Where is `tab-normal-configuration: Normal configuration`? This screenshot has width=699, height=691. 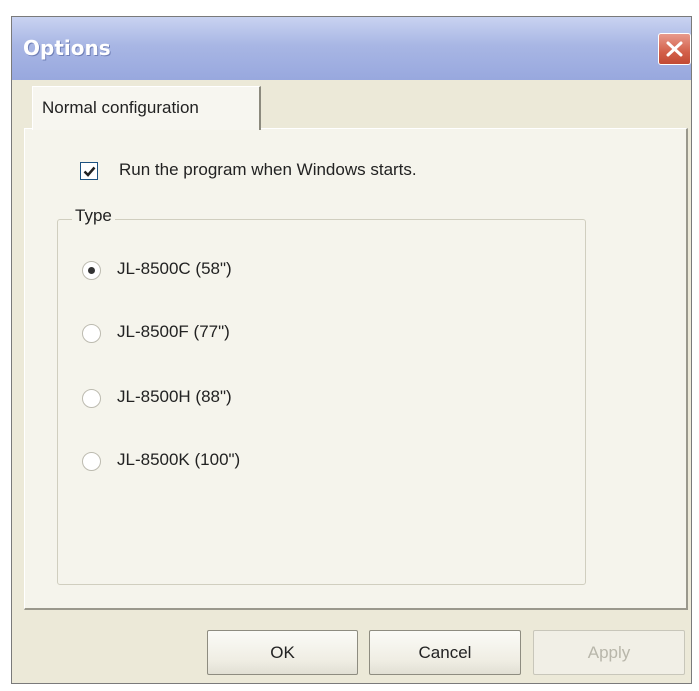
tab-normal-configuration: Normal configuration is located at coordinates (146, 108).